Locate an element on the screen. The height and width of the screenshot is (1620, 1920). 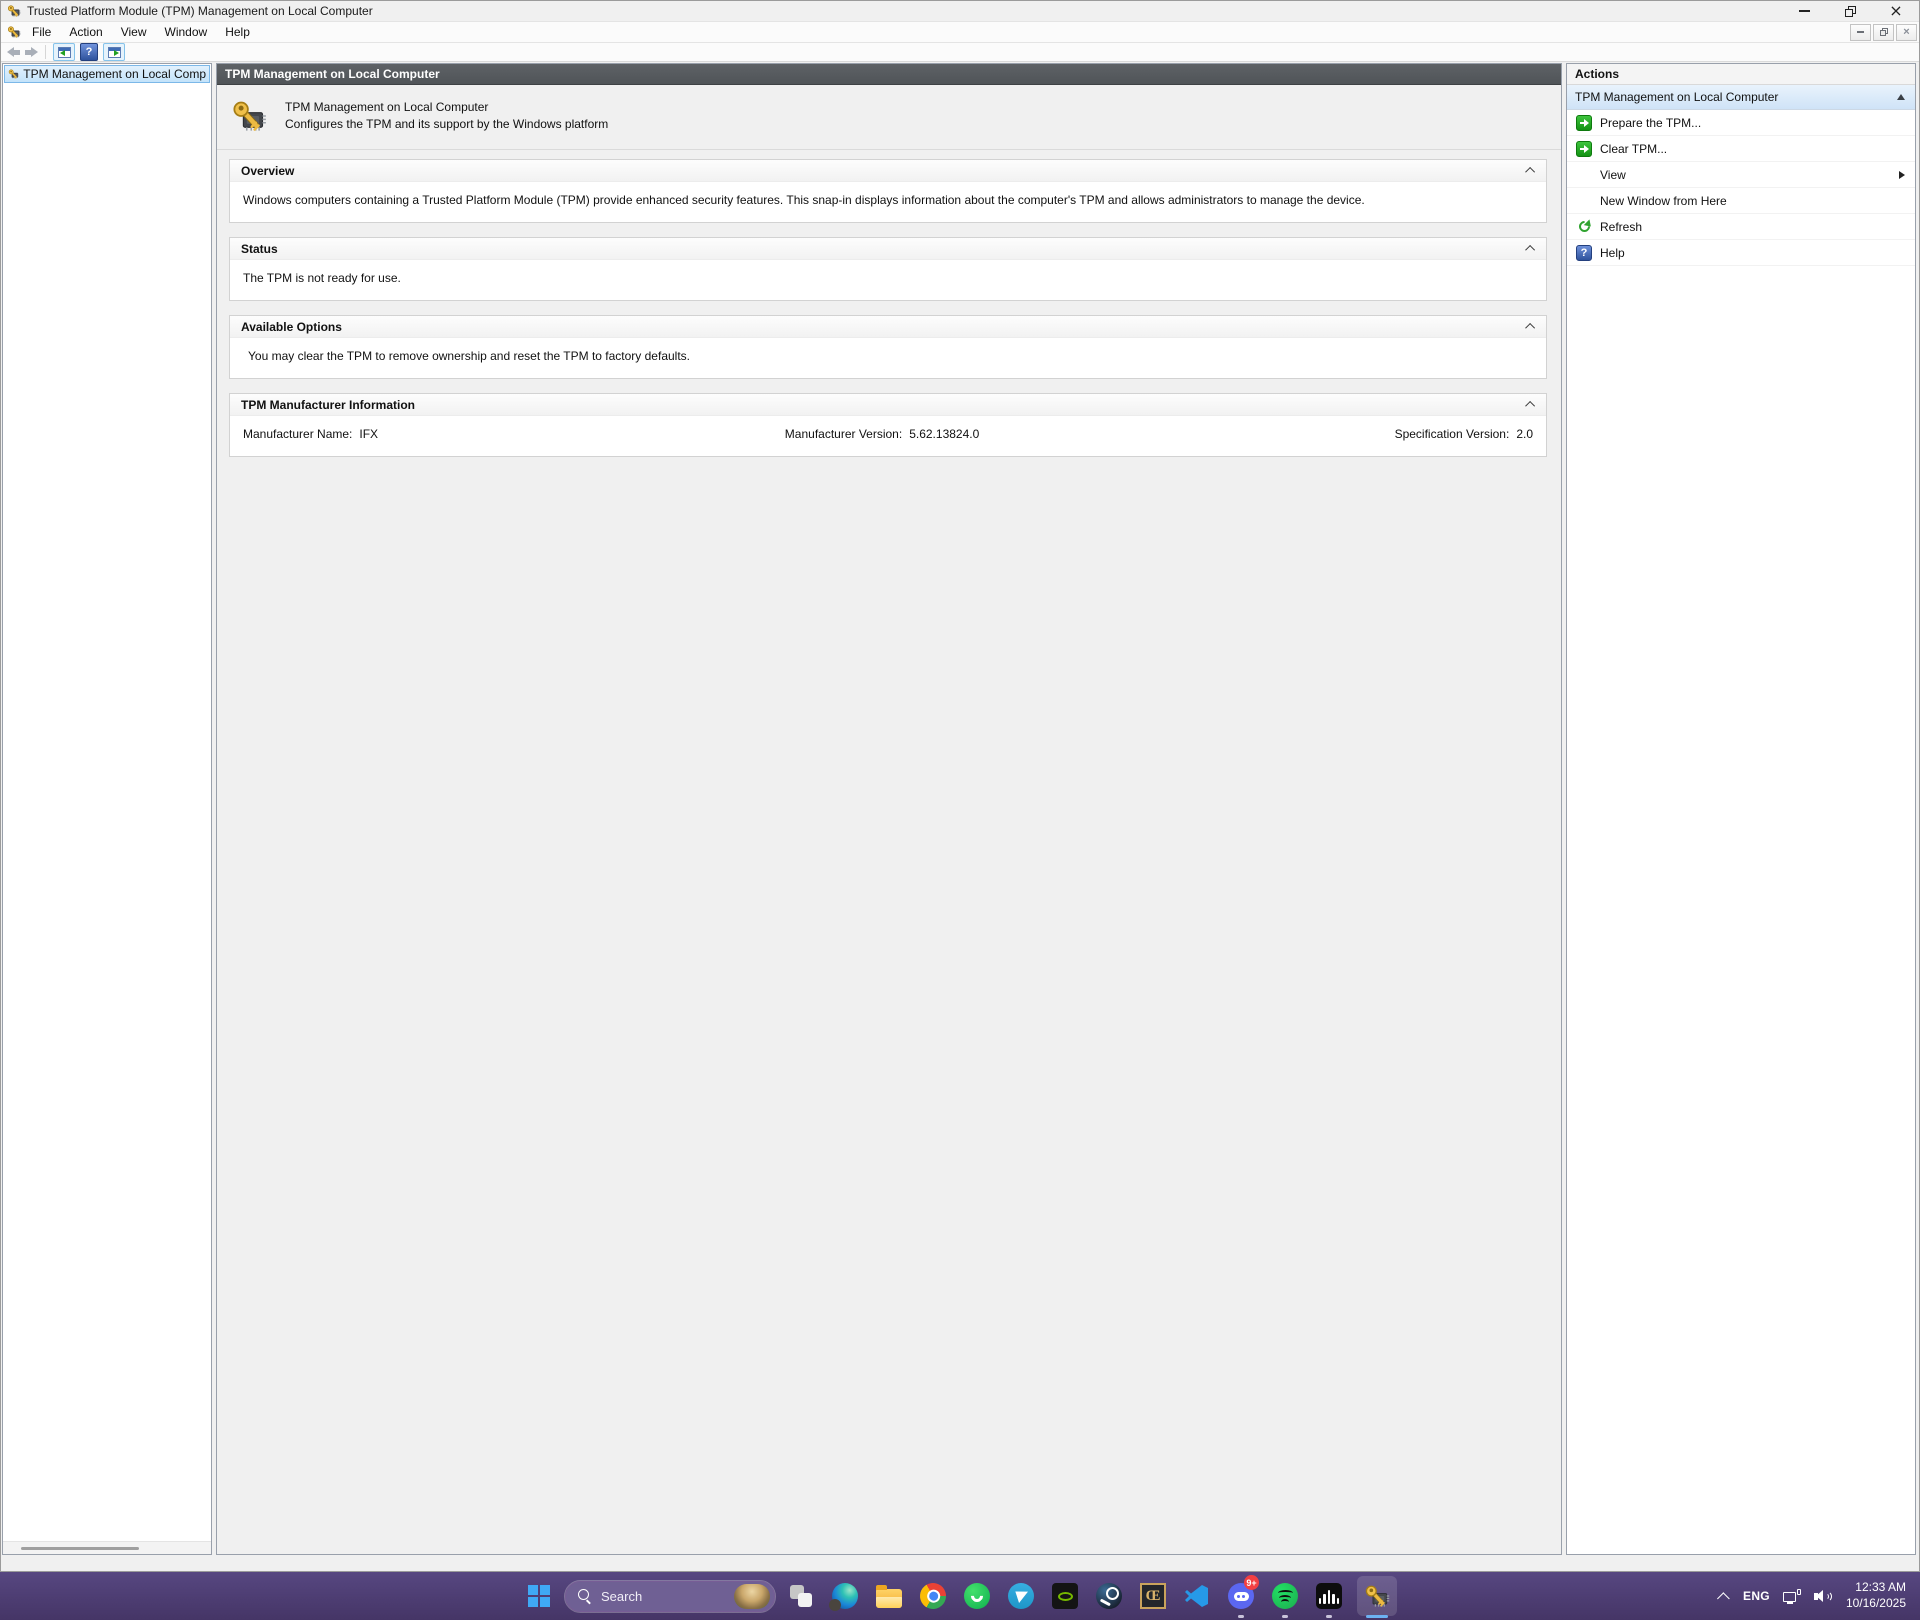
taskbar-tpm-management-active is located at coordinates (1377, 1596).